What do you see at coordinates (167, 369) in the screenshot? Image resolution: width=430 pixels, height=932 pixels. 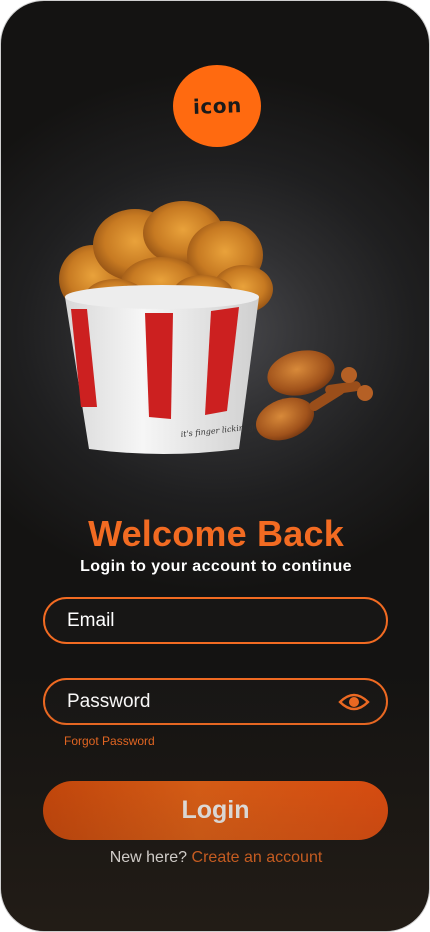 I see `bucket: it's finger lickin' good` at bounding box center [167, 369].